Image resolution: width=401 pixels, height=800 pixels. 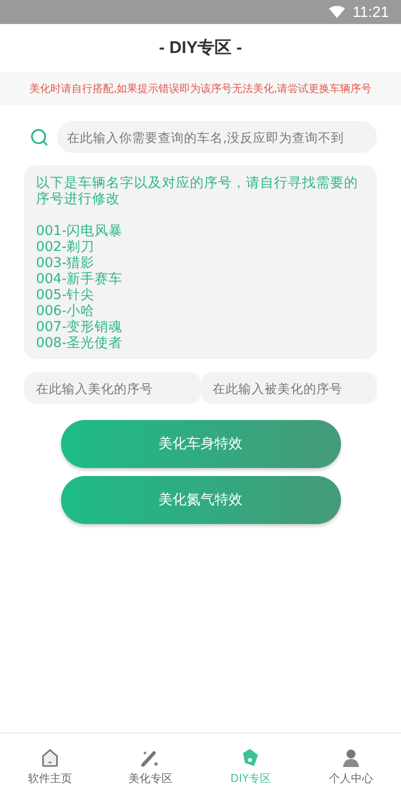 I want to click on number-field: 在此输入美化的序号, so click(x=112, y=388).